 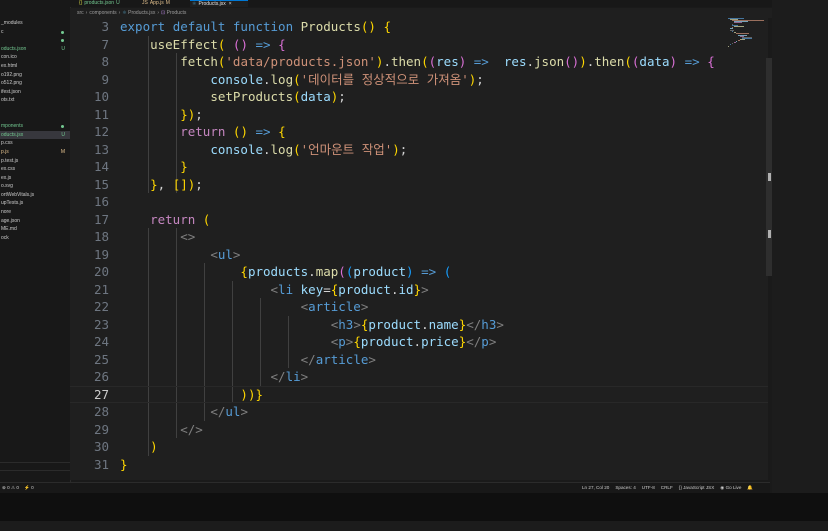 I want to click on explorer-item: o.svg, so click(x=35, y=186).